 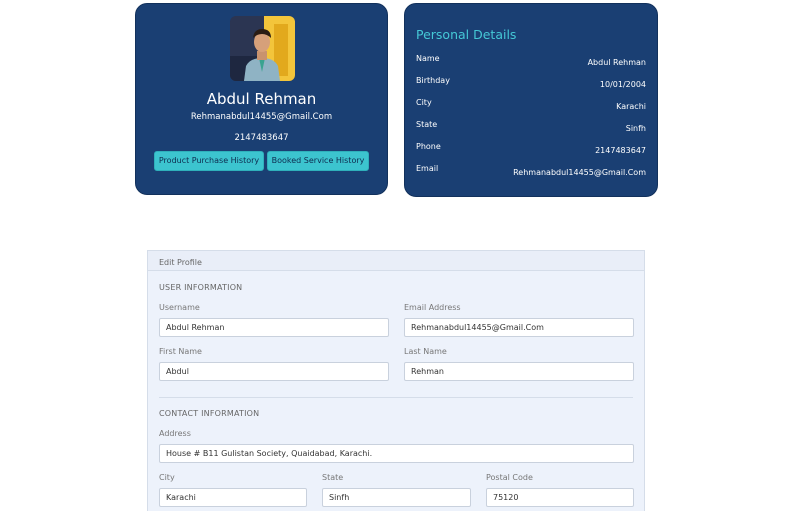 I want to click on detail-row-state: State Sinfh, so click(x=531, y=126).